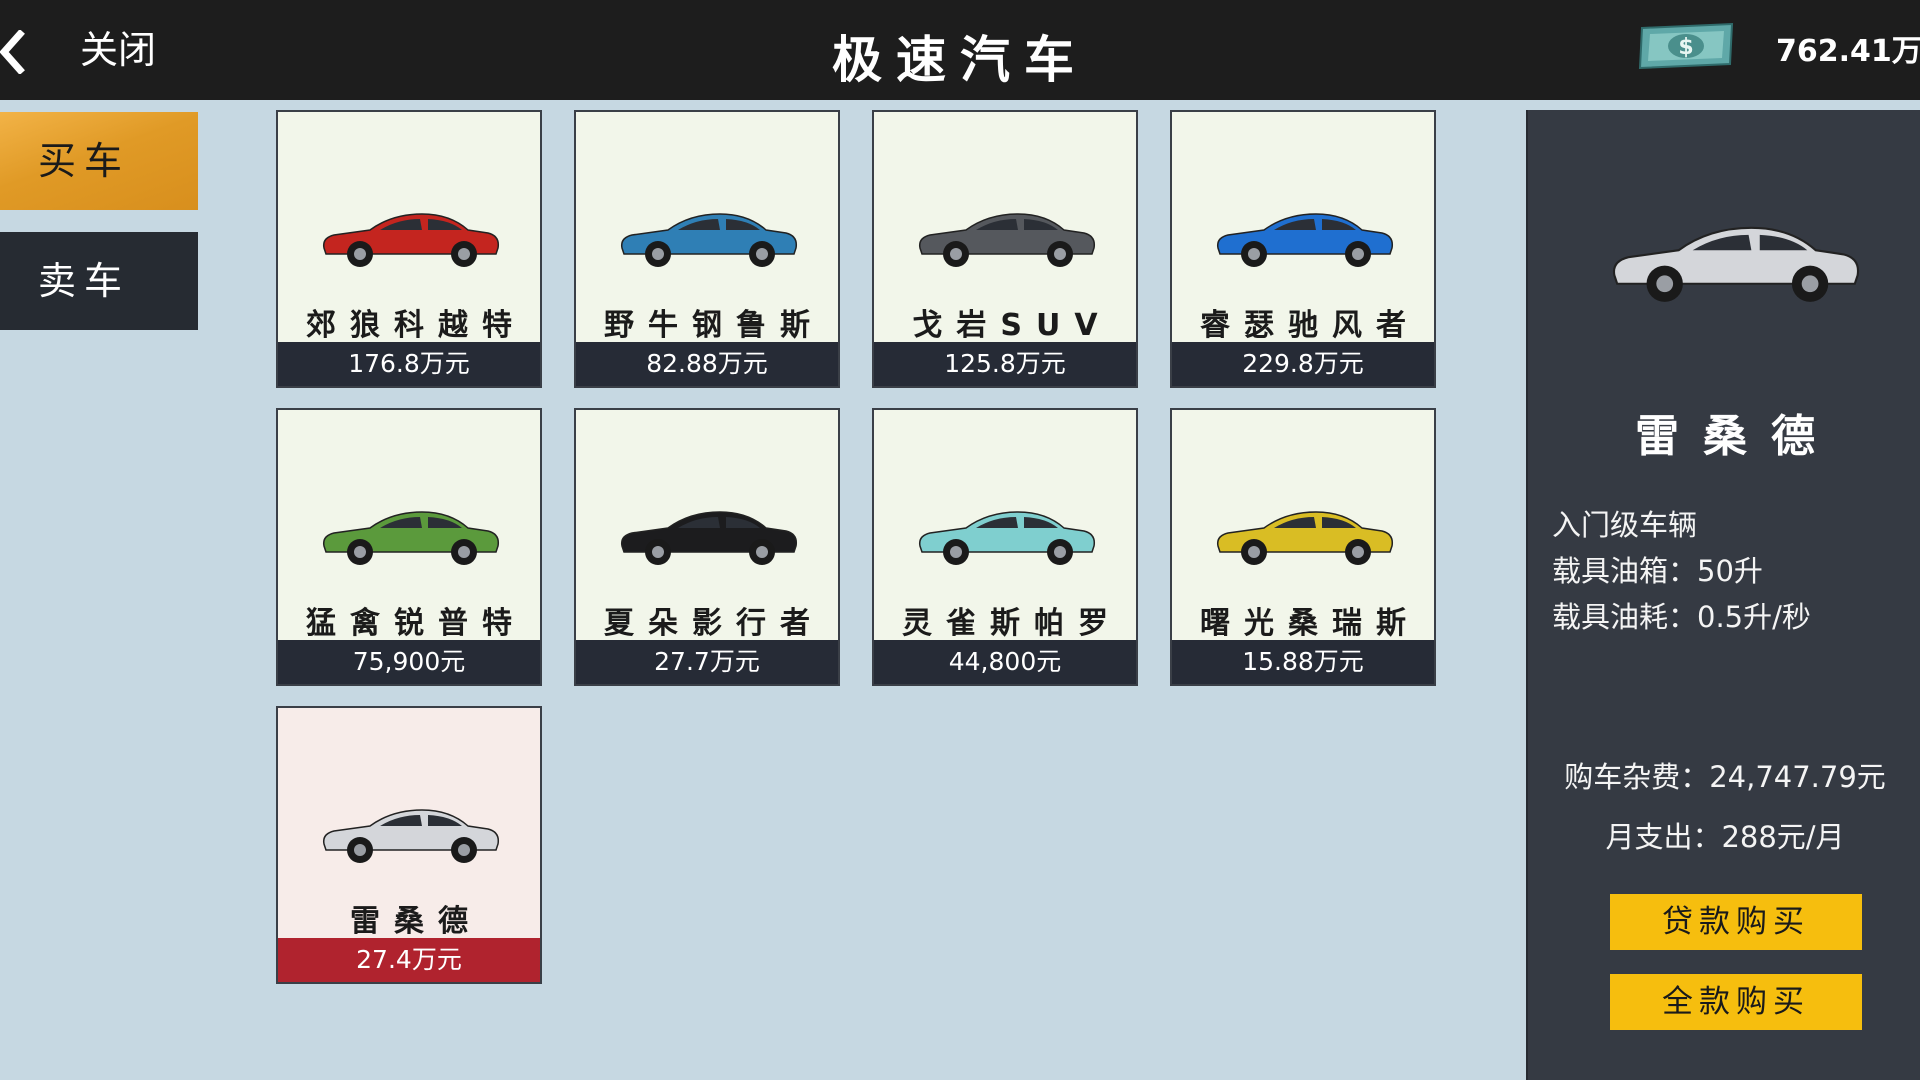  What do you see at coordinates (1012, 623) in the screenshot?
I see `car-name: 灵雀斯帕罗` at bounding box center [1012, 623].